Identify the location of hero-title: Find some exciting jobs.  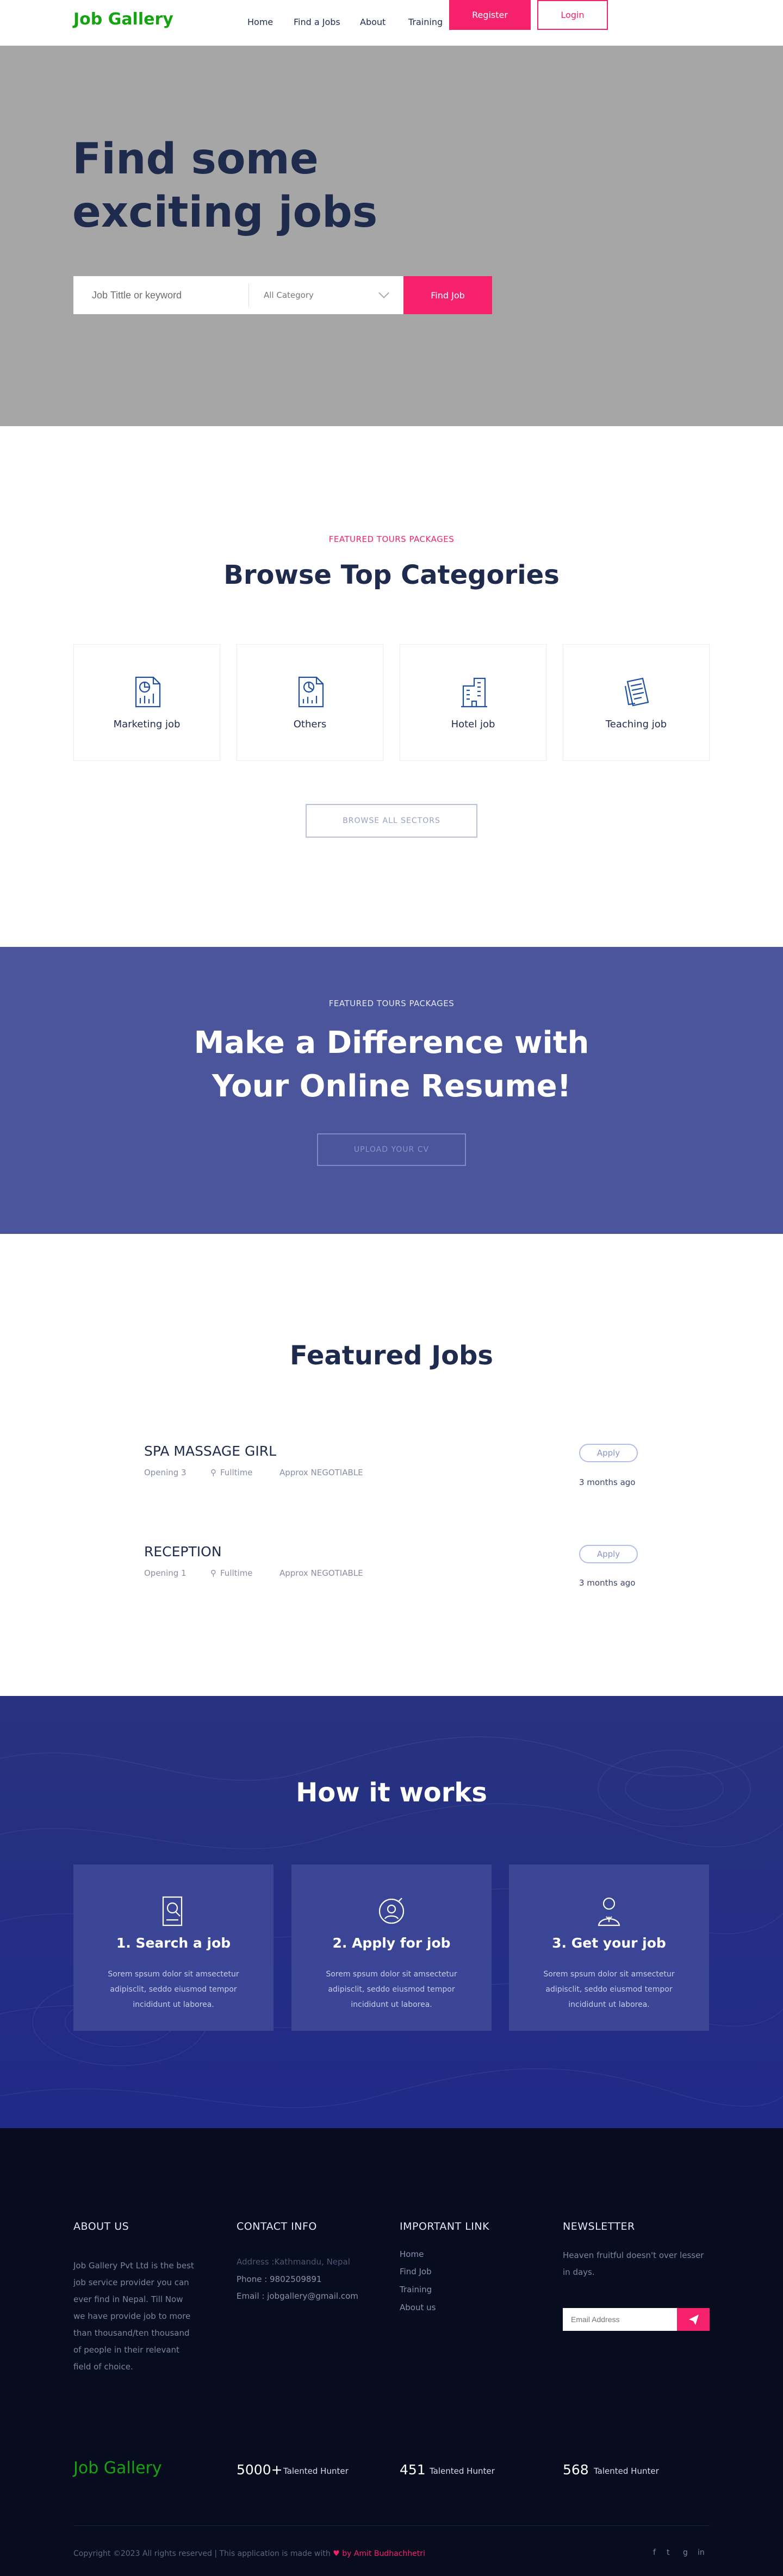
(225, 186).